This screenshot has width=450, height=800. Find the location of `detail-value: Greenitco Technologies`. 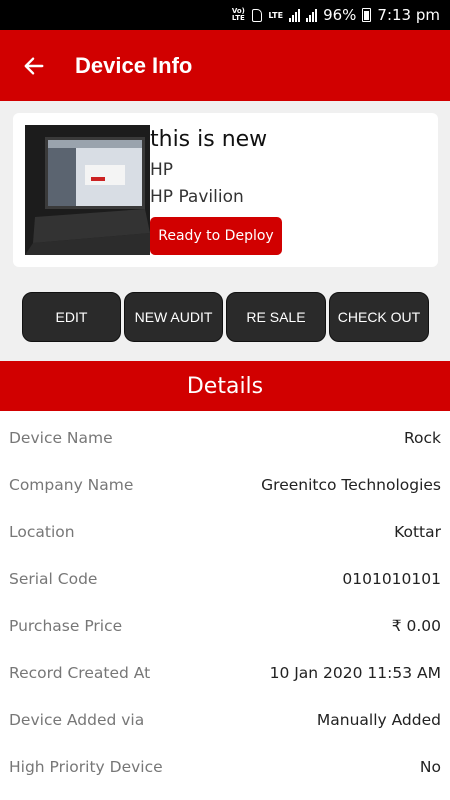

detail-value: Greenitco Technologies is located at coordinates (351, 484).